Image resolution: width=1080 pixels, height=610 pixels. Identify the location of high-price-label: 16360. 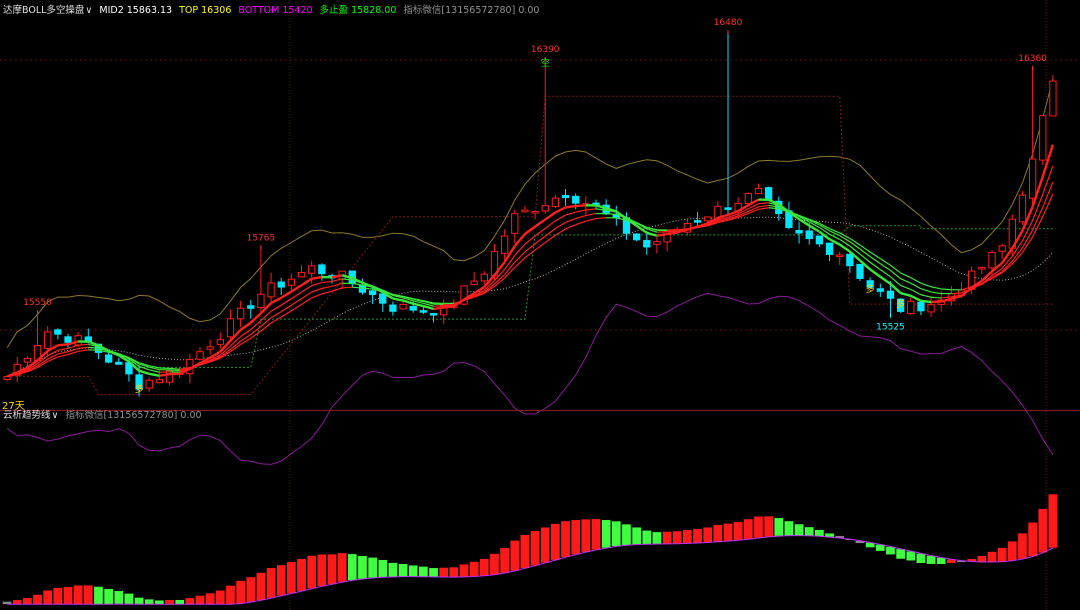
(1032, 59).